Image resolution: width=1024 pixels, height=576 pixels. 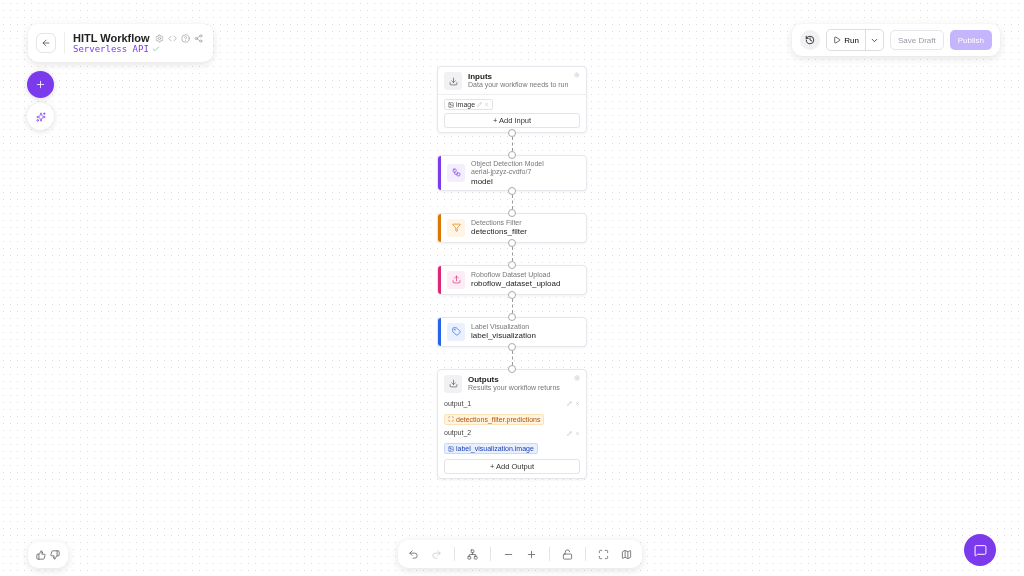 I want to click on thumbs-down-icon, so click(x=55, y=555).